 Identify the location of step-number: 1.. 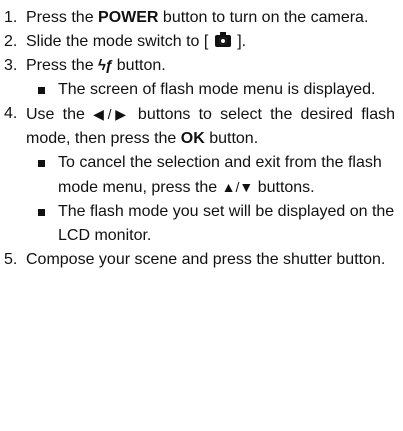
(11, 17).